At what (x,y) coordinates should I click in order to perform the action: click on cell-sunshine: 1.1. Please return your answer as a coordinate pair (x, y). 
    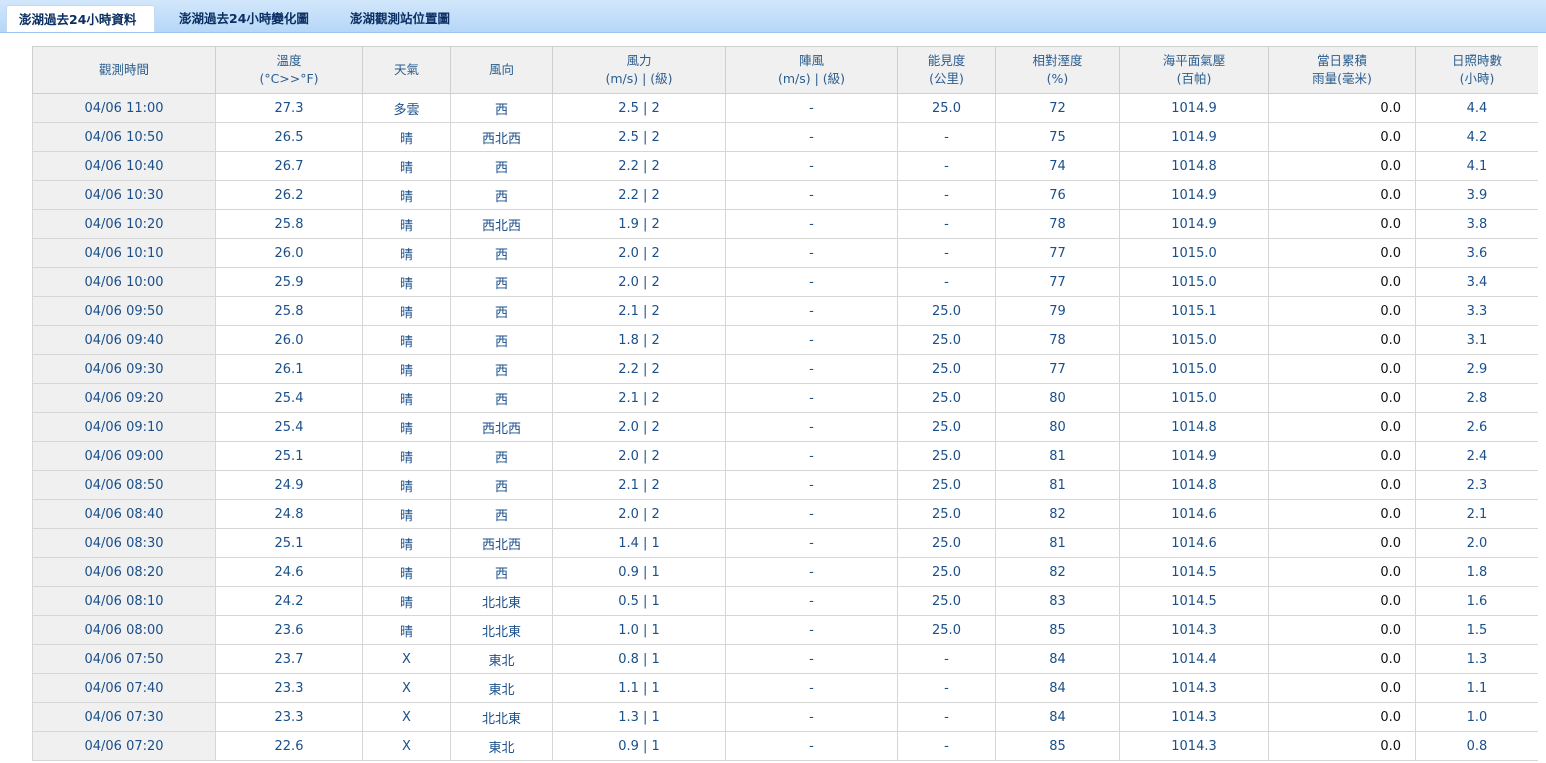
    Looking at the image, I should click on (1476, 688).